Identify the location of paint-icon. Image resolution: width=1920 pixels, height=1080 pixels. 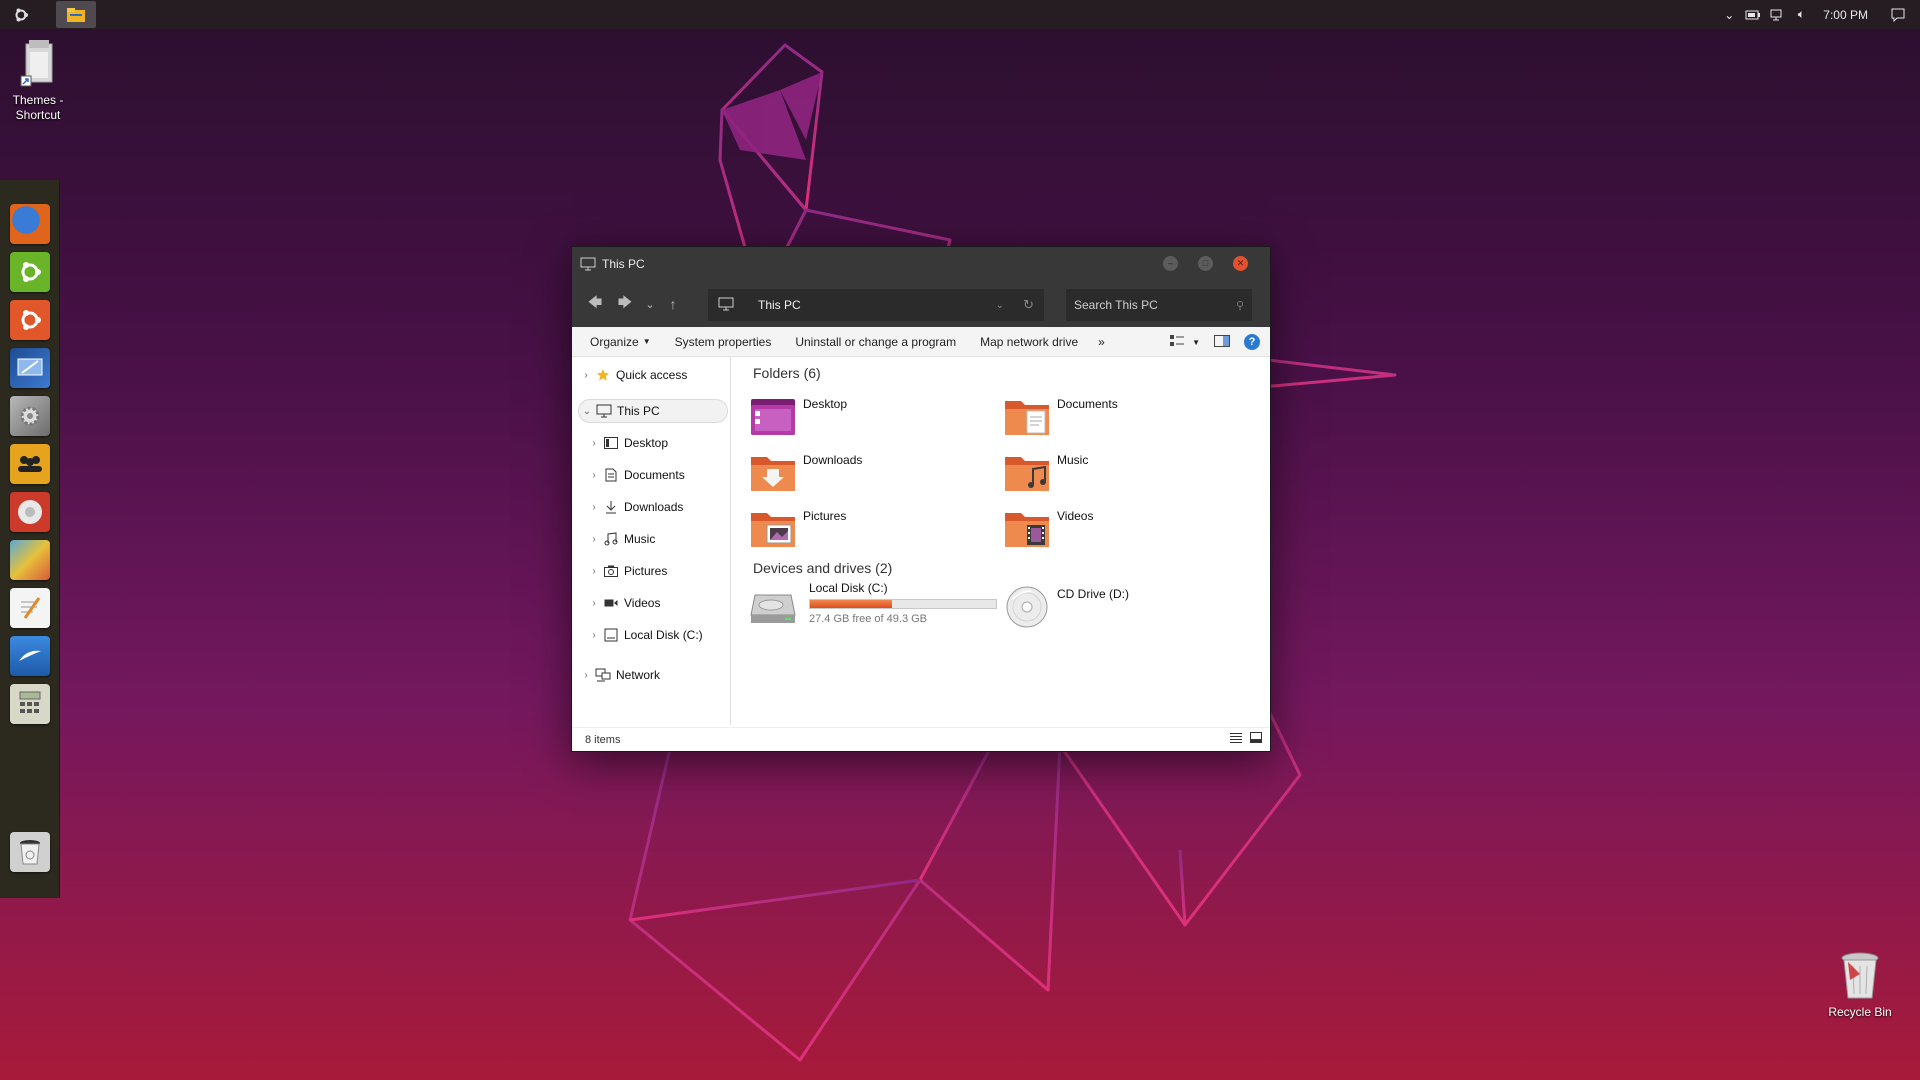
(30, 560).